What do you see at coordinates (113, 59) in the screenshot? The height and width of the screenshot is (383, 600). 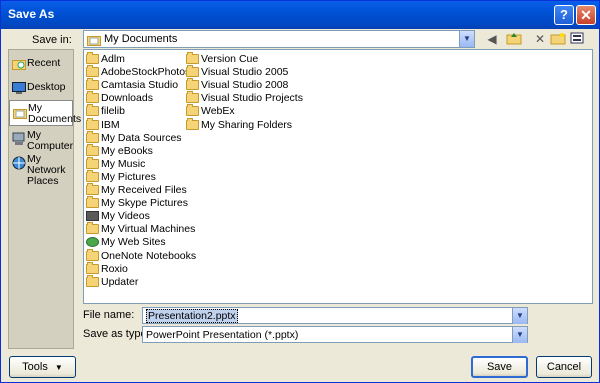 I see `file-name-text: Adlm` at bounding box center [113, 59].